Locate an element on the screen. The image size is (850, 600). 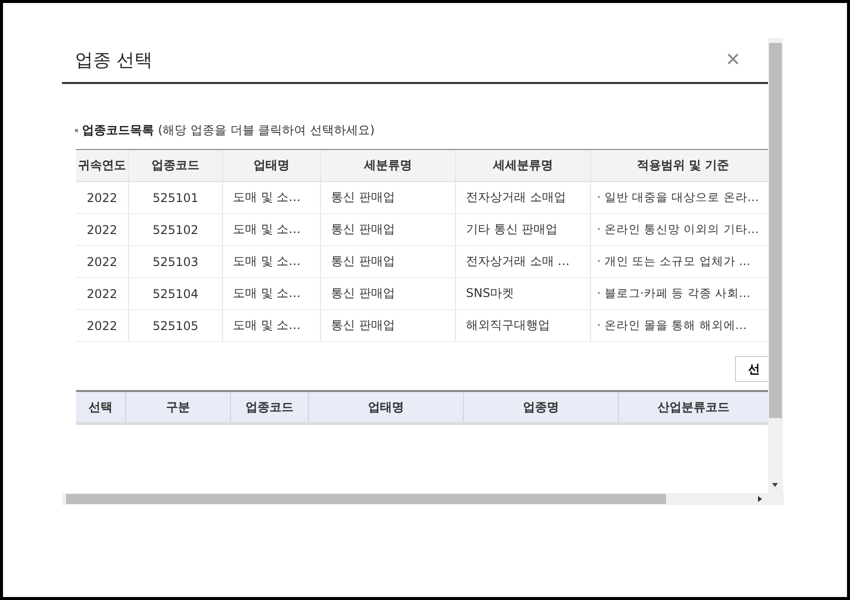
dialog-title: 업종 선택 is located at coordinates (113, 60).